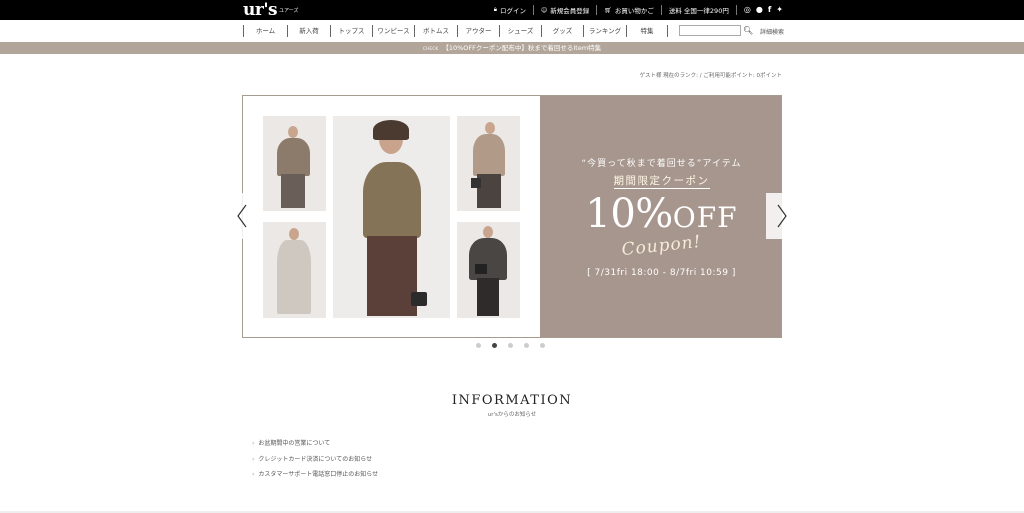  Describe the element at coordinates (265, 31) in the screenshot. I see `nav-item-home: ホーム` at that location.